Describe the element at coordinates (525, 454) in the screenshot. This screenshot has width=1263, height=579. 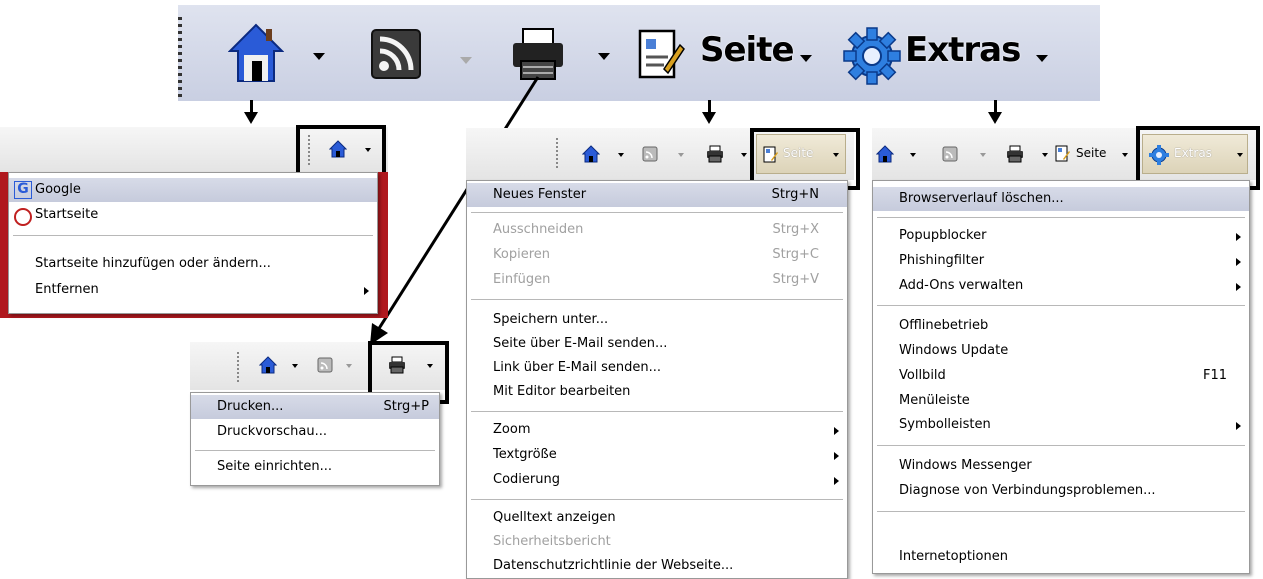
I see `menu-item-label: Textgröße` at that location.